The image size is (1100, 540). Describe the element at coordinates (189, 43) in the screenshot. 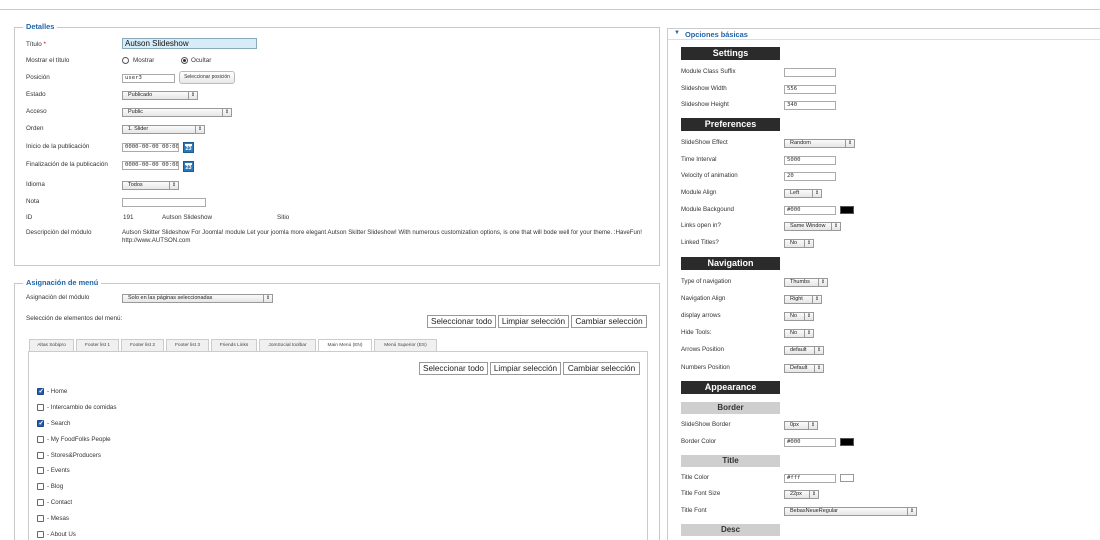

I see `title-input: Autson Slideshow` at that location.